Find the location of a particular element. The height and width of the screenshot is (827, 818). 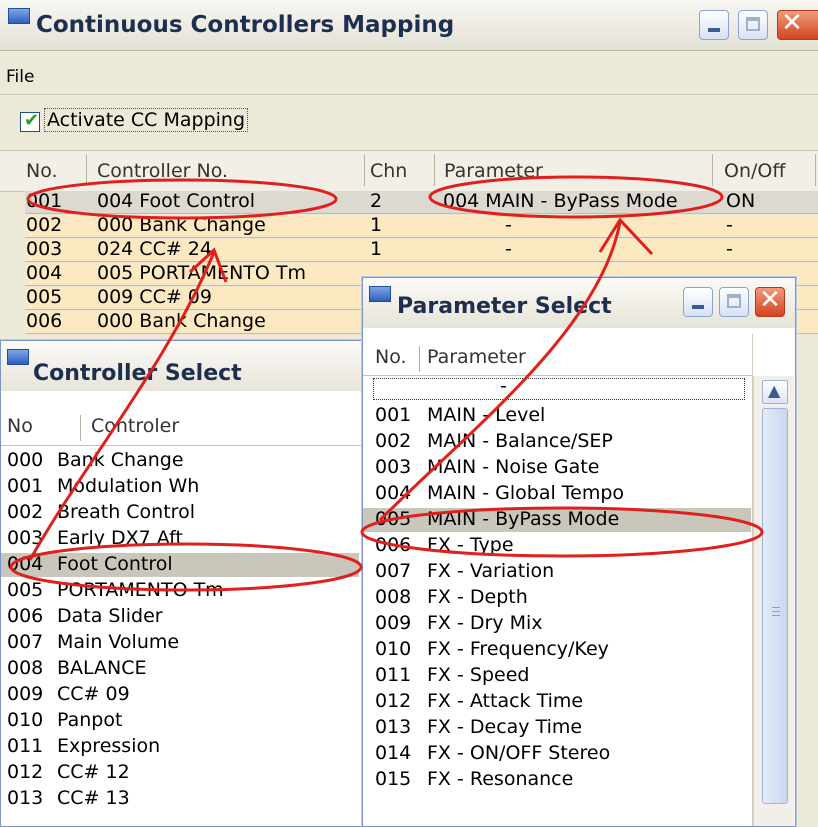

list-item: 007 FX - Variation is located at coordinates (557, 572).